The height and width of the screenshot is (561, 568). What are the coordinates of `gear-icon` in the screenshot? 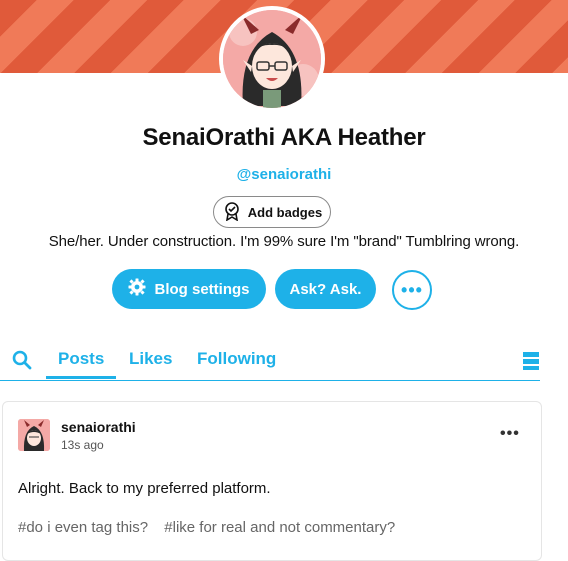 It's located at (137, 289).